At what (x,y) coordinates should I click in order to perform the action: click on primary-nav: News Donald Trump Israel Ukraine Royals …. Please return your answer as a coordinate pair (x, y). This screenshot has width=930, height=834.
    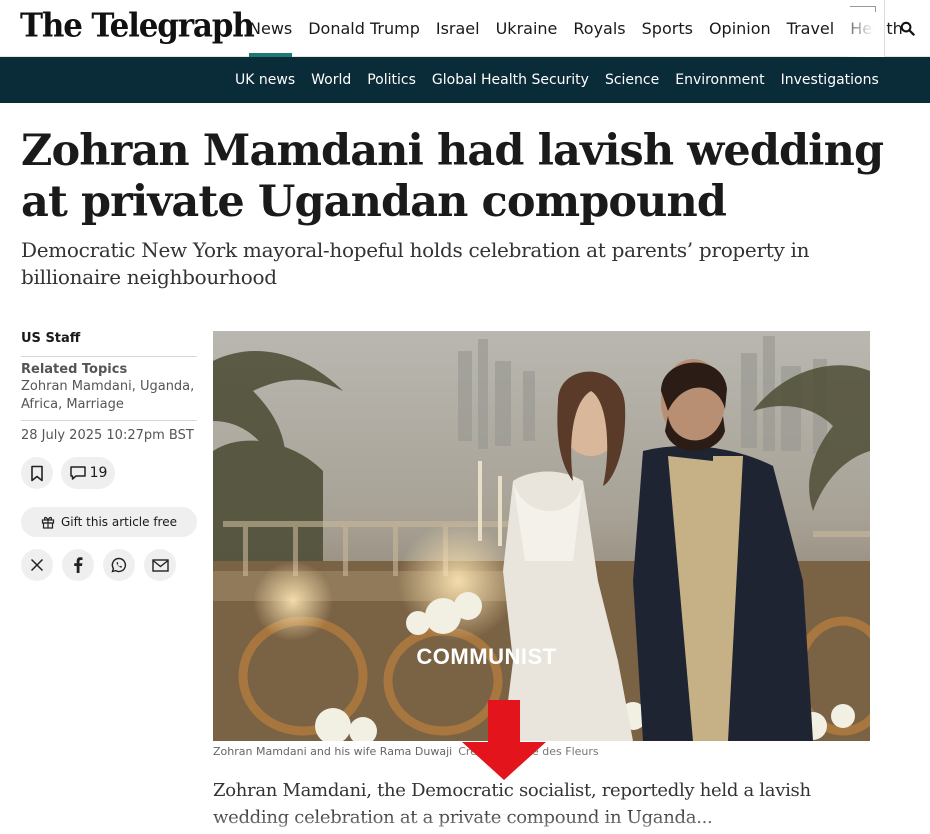
    Looking at the image, I should click on (576, 28).